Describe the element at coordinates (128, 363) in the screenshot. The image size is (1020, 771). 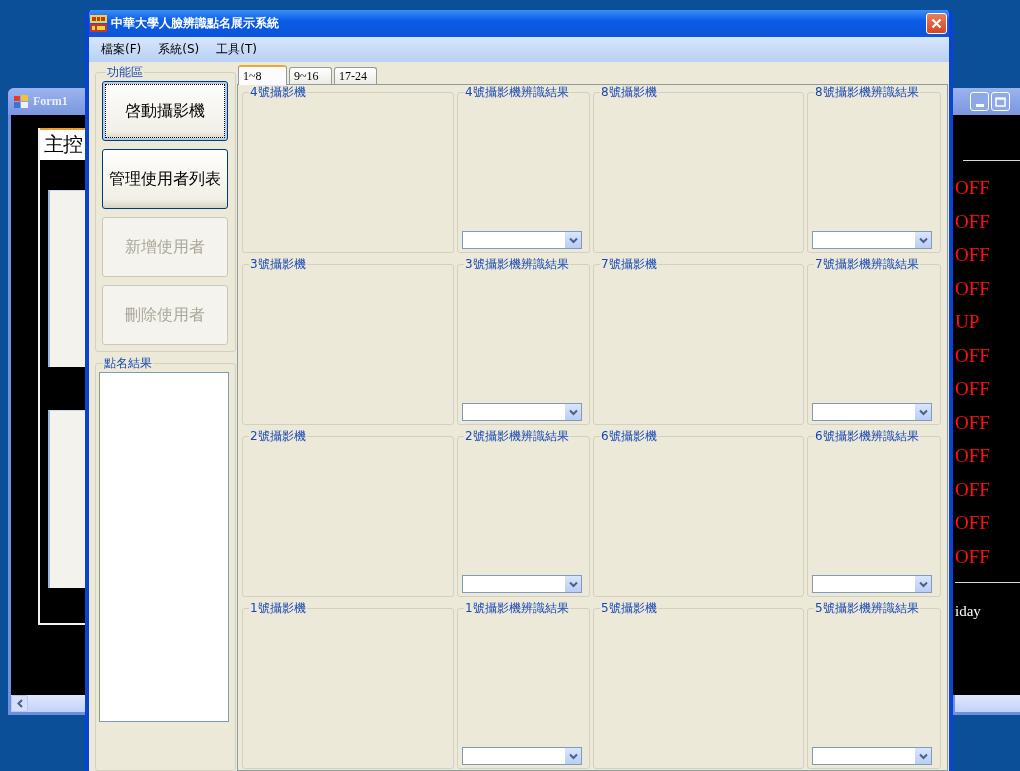
I see `group-title: 點名結果` at that location.